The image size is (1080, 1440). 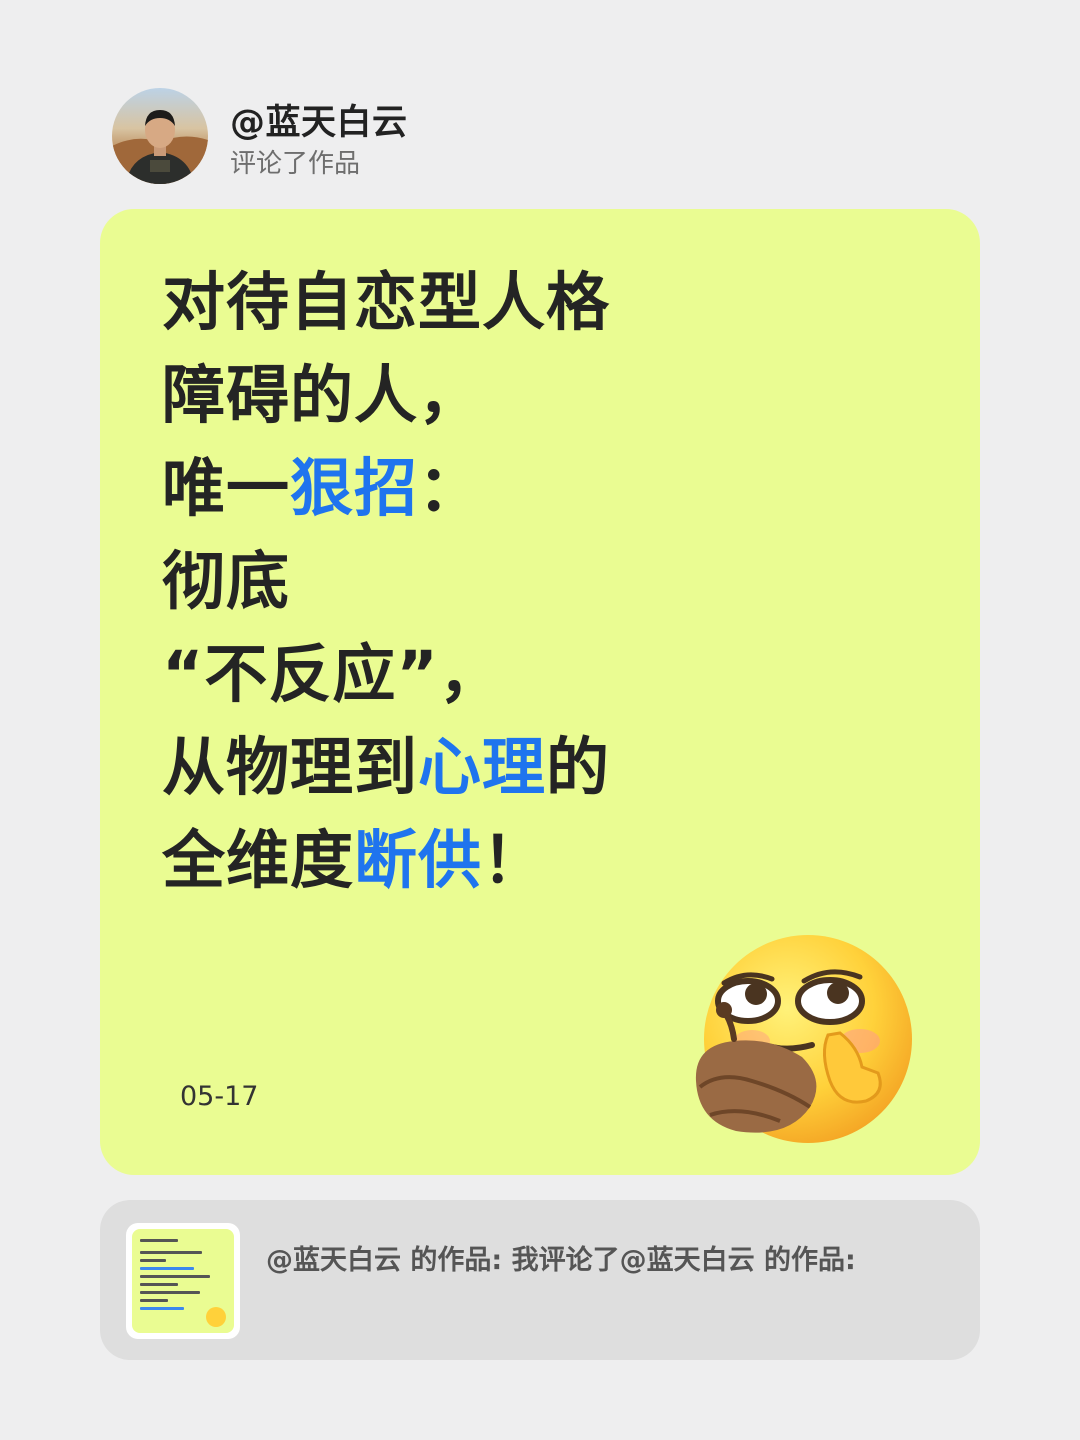 I want to click on smirk-thinking-emoji-icon, so click(x=803, y=1039).